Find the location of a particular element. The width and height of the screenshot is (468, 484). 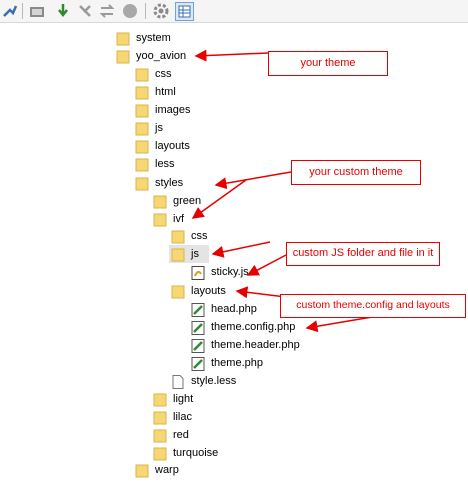

callout-your-theme: your theme is located at coordinates (328, 63).